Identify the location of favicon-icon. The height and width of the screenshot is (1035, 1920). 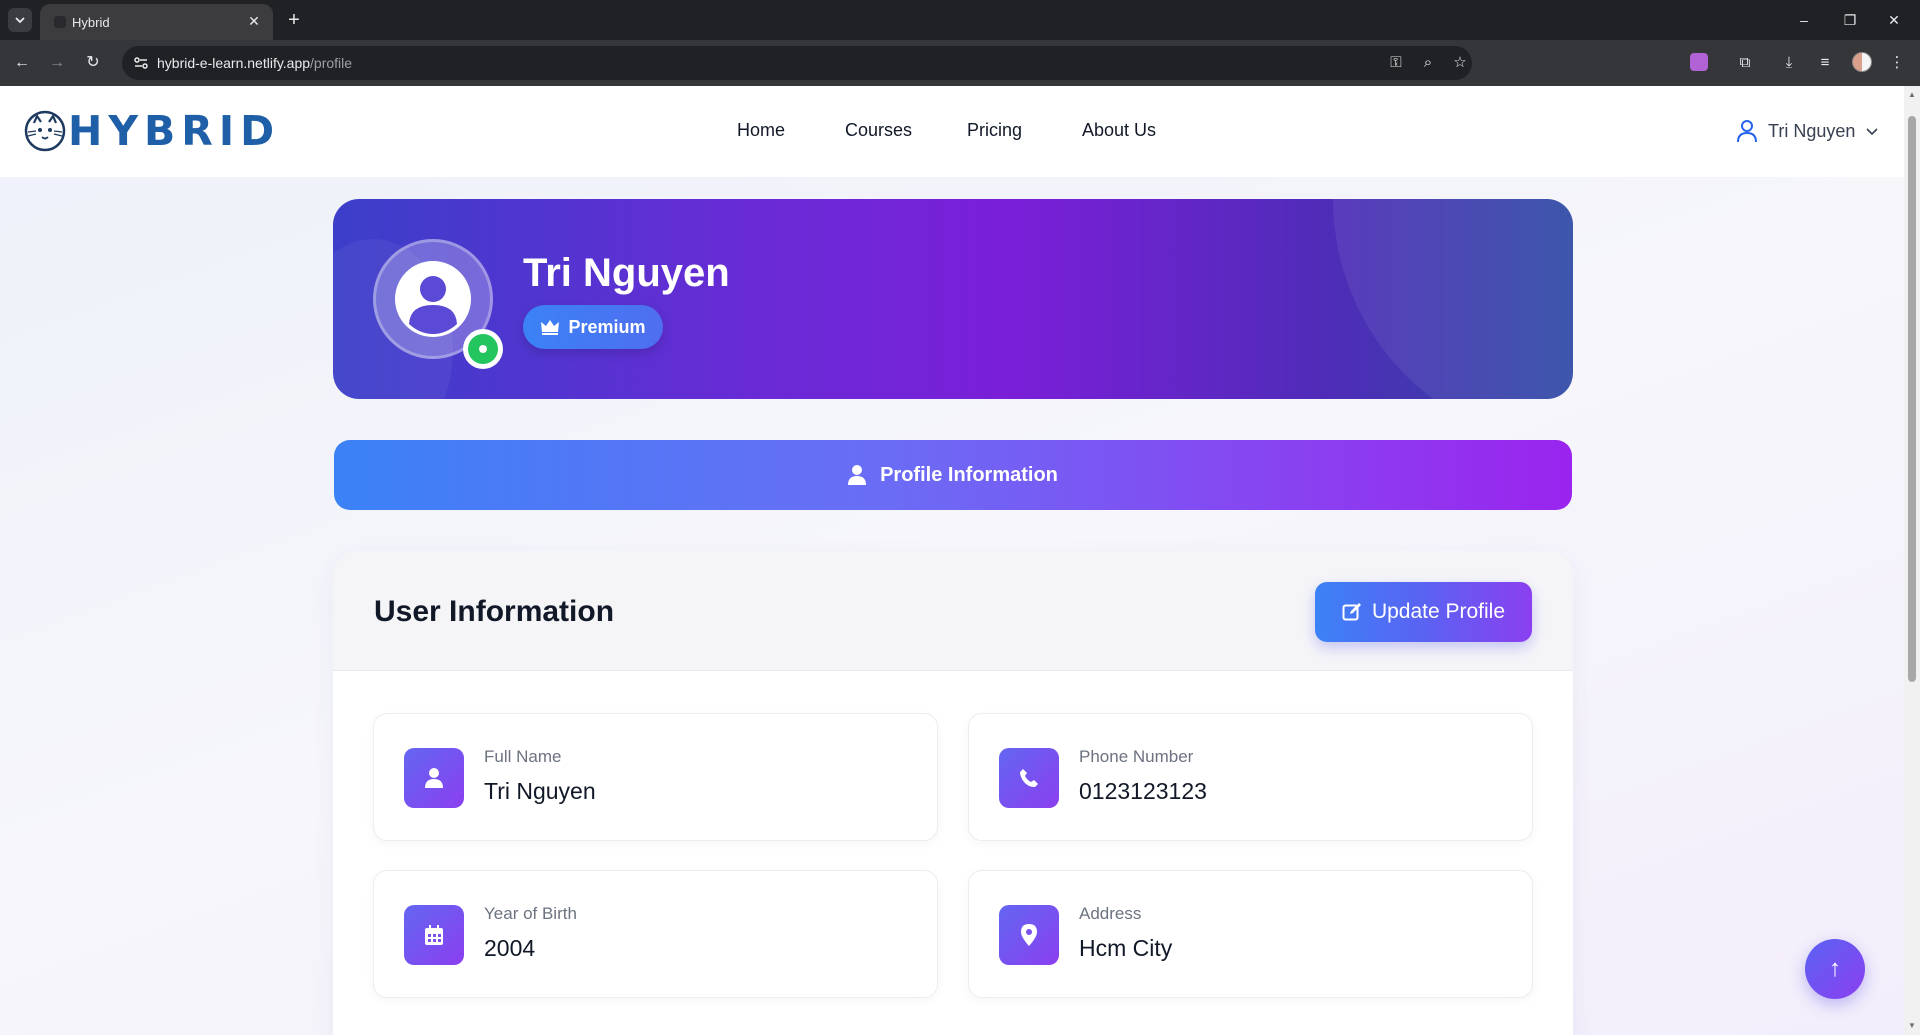
(60, 22).